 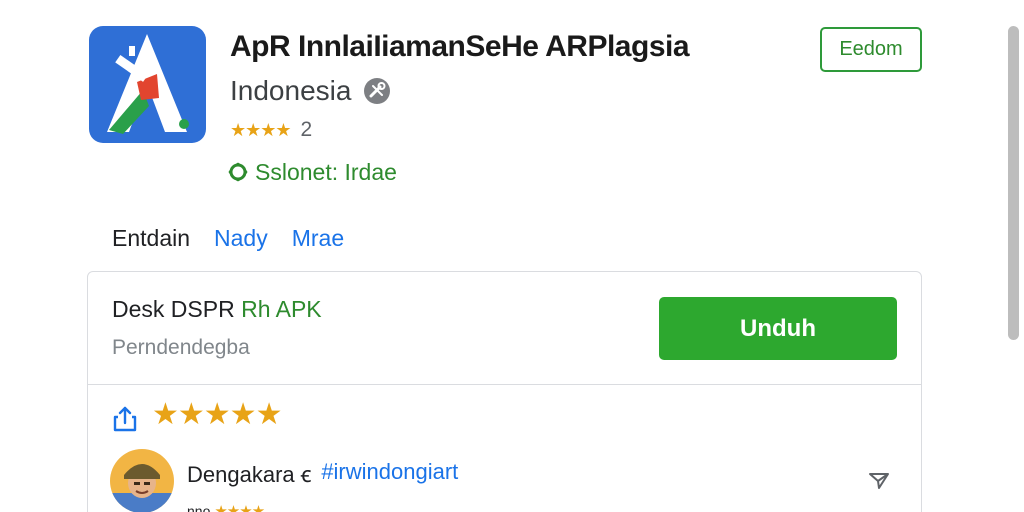 What do you see at coordinates (239, 507) in the screenshot?
I see `reviewer-meta-stars: ★★★★` at bounding box center [239, 507].